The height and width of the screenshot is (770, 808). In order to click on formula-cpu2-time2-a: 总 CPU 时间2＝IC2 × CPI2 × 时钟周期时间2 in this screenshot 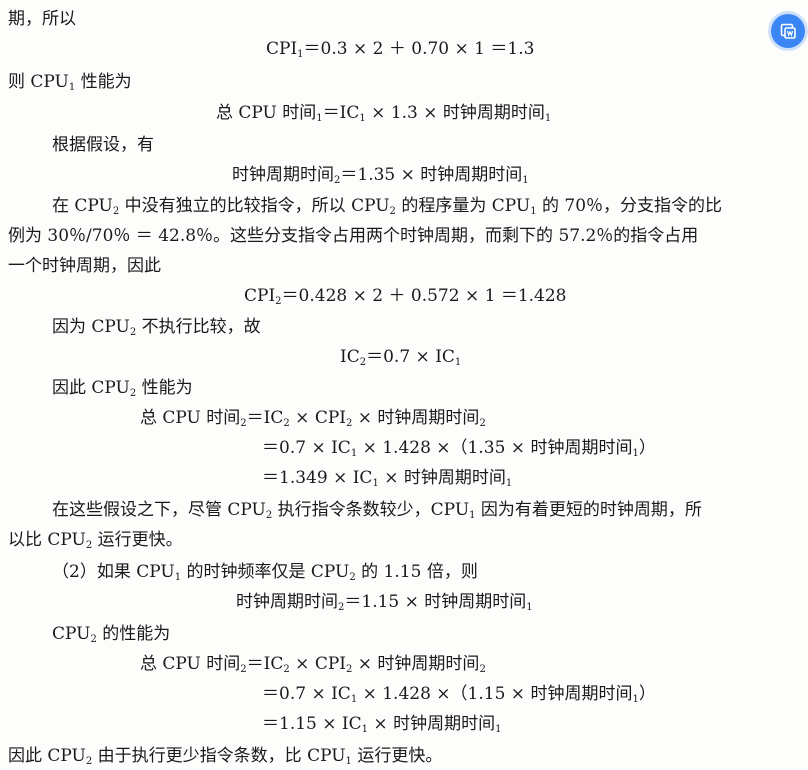, I will do `click(313, 664)`.